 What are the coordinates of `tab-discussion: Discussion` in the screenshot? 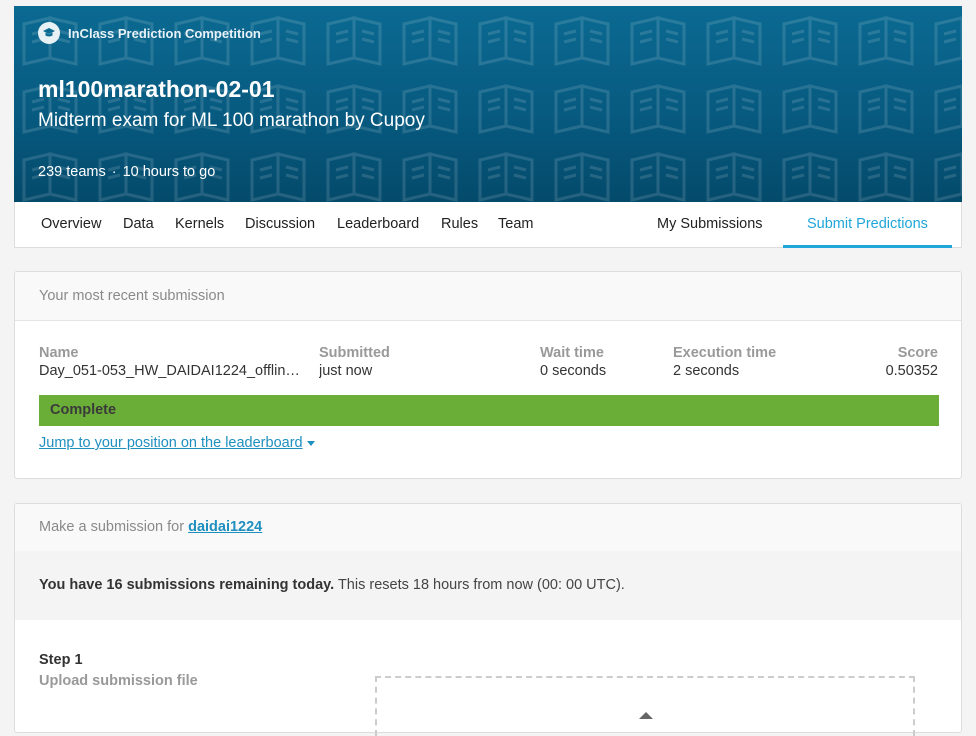 It's located at (280, 225).